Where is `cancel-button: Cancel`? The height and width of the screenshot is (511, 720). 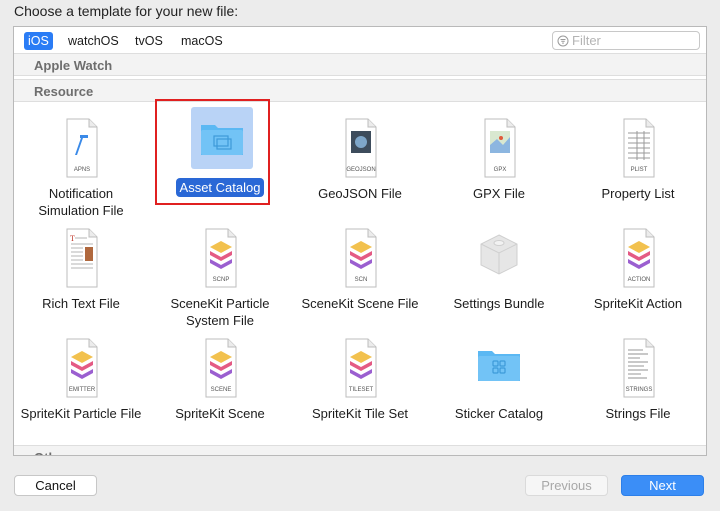 cancel-button: Cancel is located at coordinates (55, 485).